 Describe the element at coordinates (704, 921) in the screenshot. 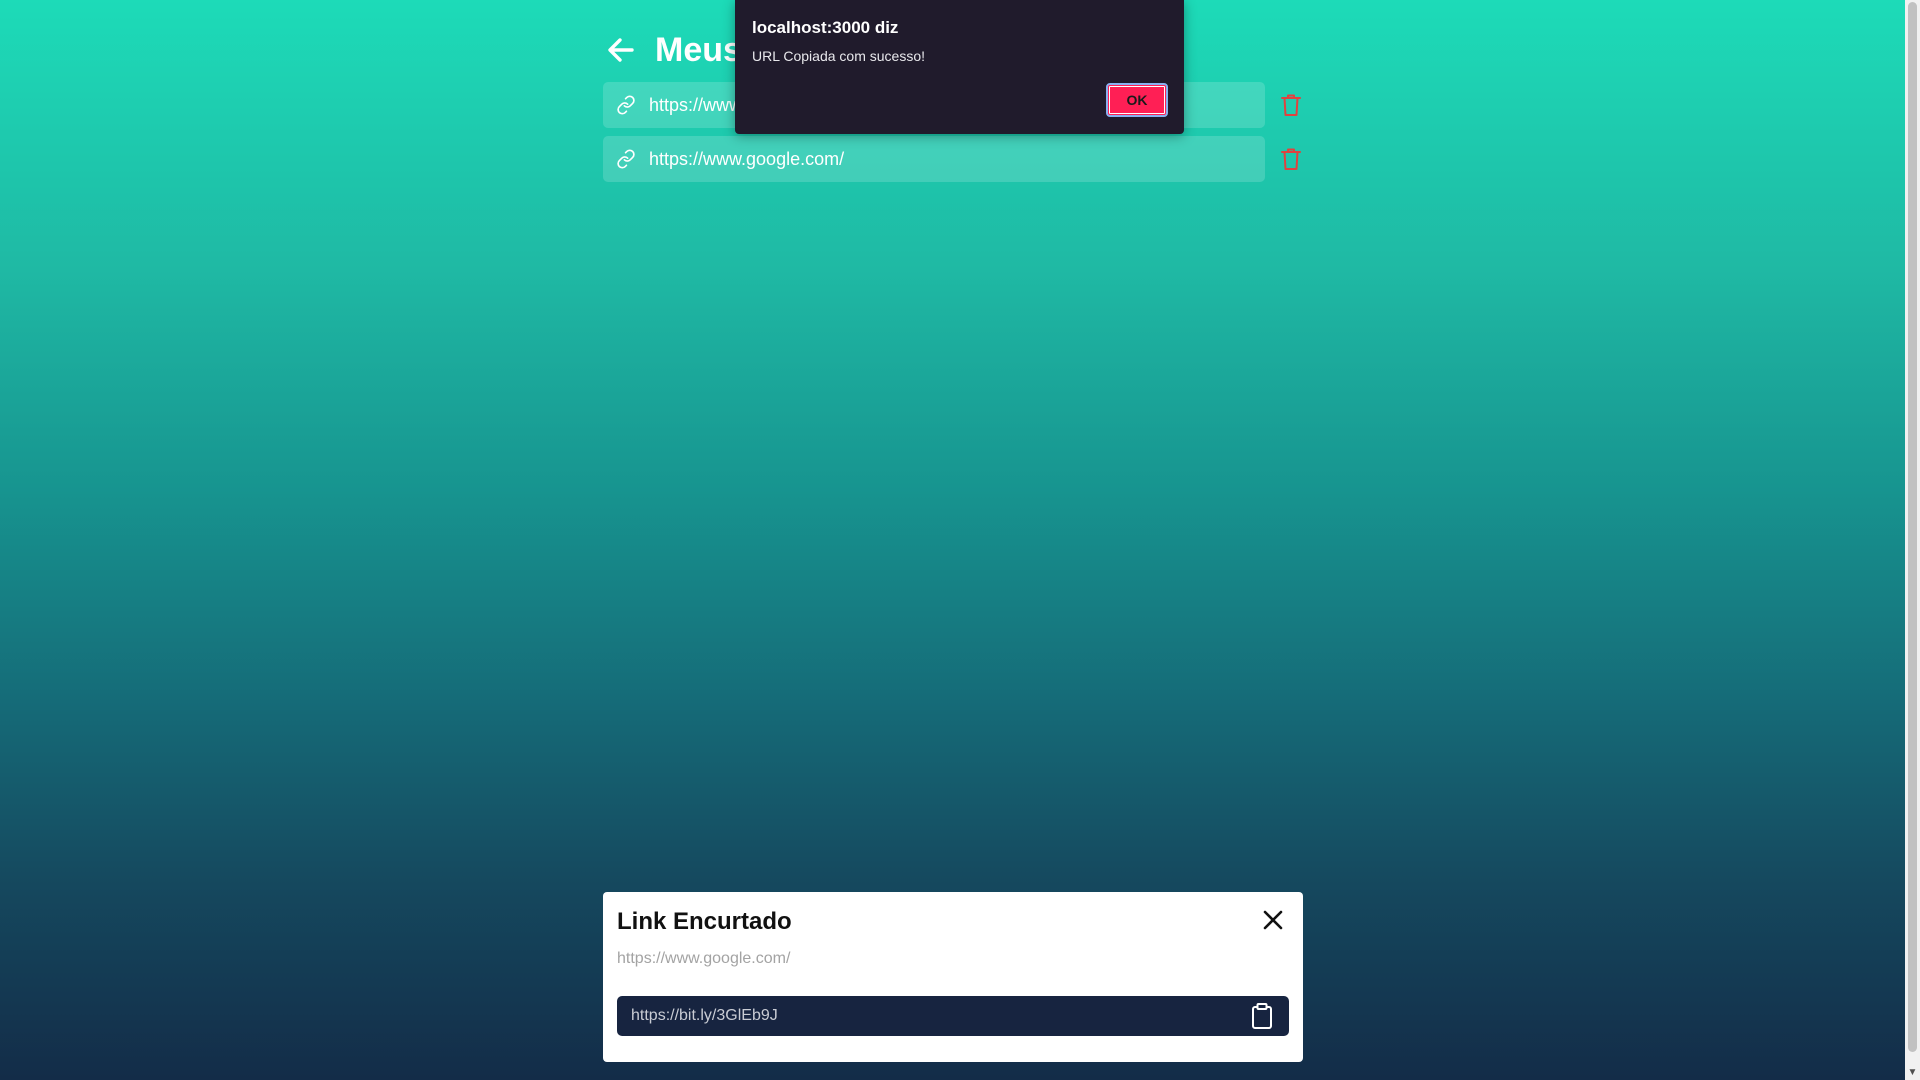

I see `modal-title: Link Encurtado` at that location.